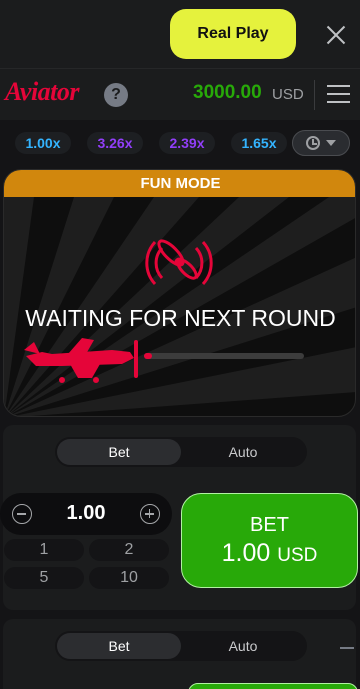  I want to click on increase-button, so click(150, 514).